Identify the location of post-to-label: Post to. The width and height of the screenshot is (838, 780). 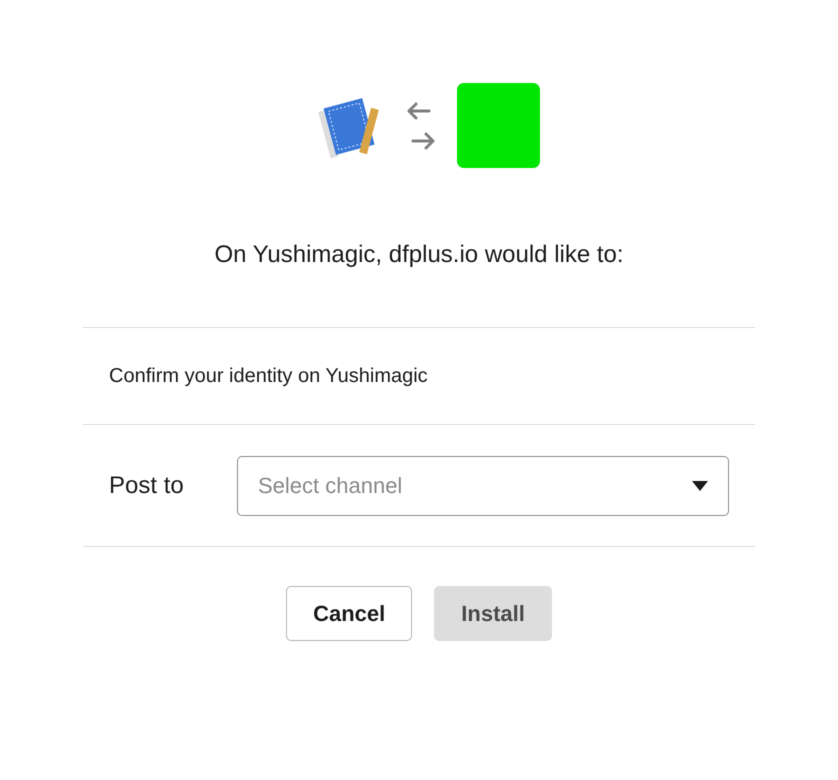
(147, 486).